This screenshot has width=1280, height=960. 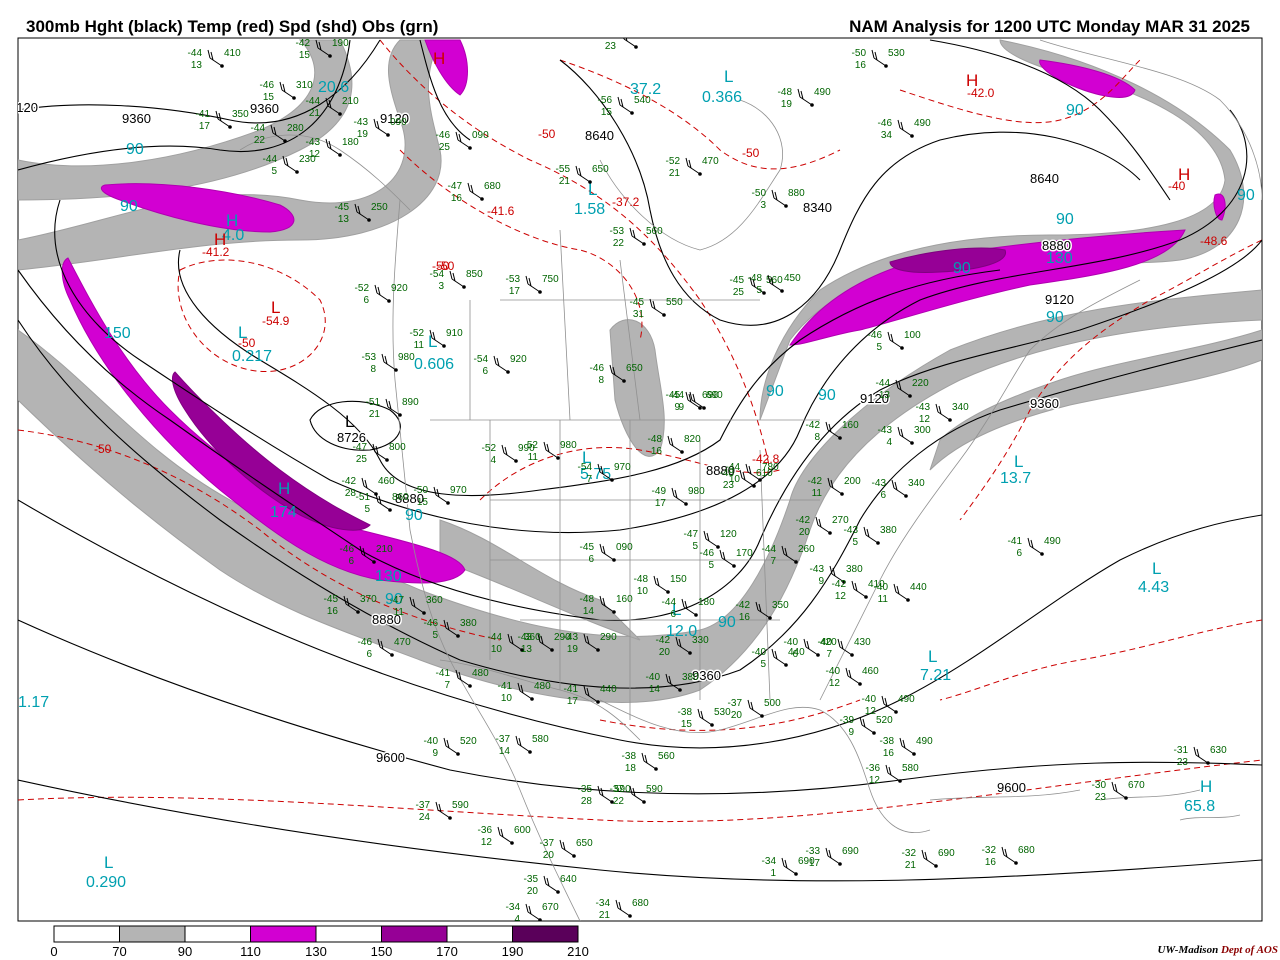 What do you see at coordinates (700, 640) in the screenshot?
I see `obs-height: 330` at bounding box center [700, 640].